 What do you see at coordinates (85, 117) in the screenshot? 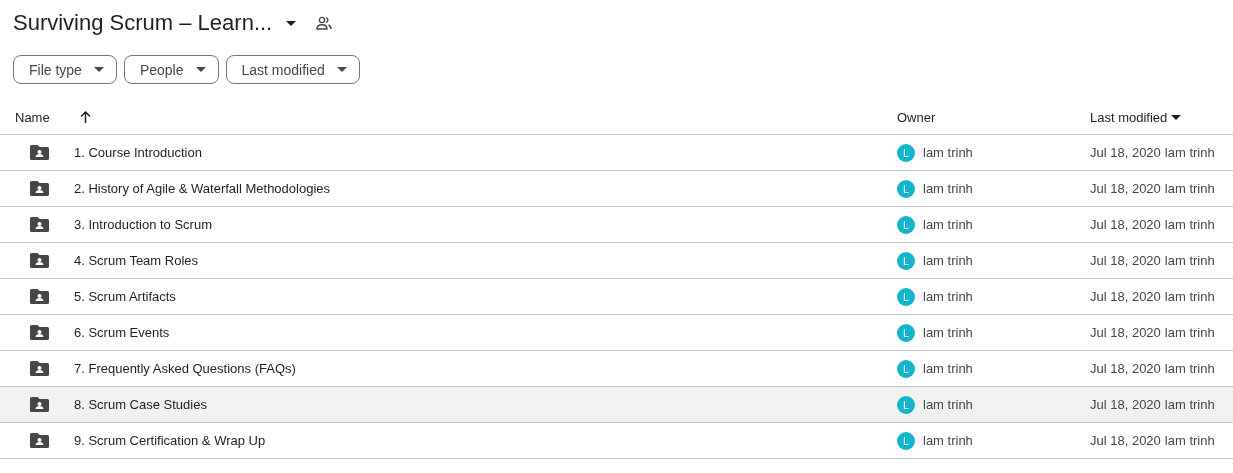
I see `up-arrow-icon` at bounding box center [85, 117].